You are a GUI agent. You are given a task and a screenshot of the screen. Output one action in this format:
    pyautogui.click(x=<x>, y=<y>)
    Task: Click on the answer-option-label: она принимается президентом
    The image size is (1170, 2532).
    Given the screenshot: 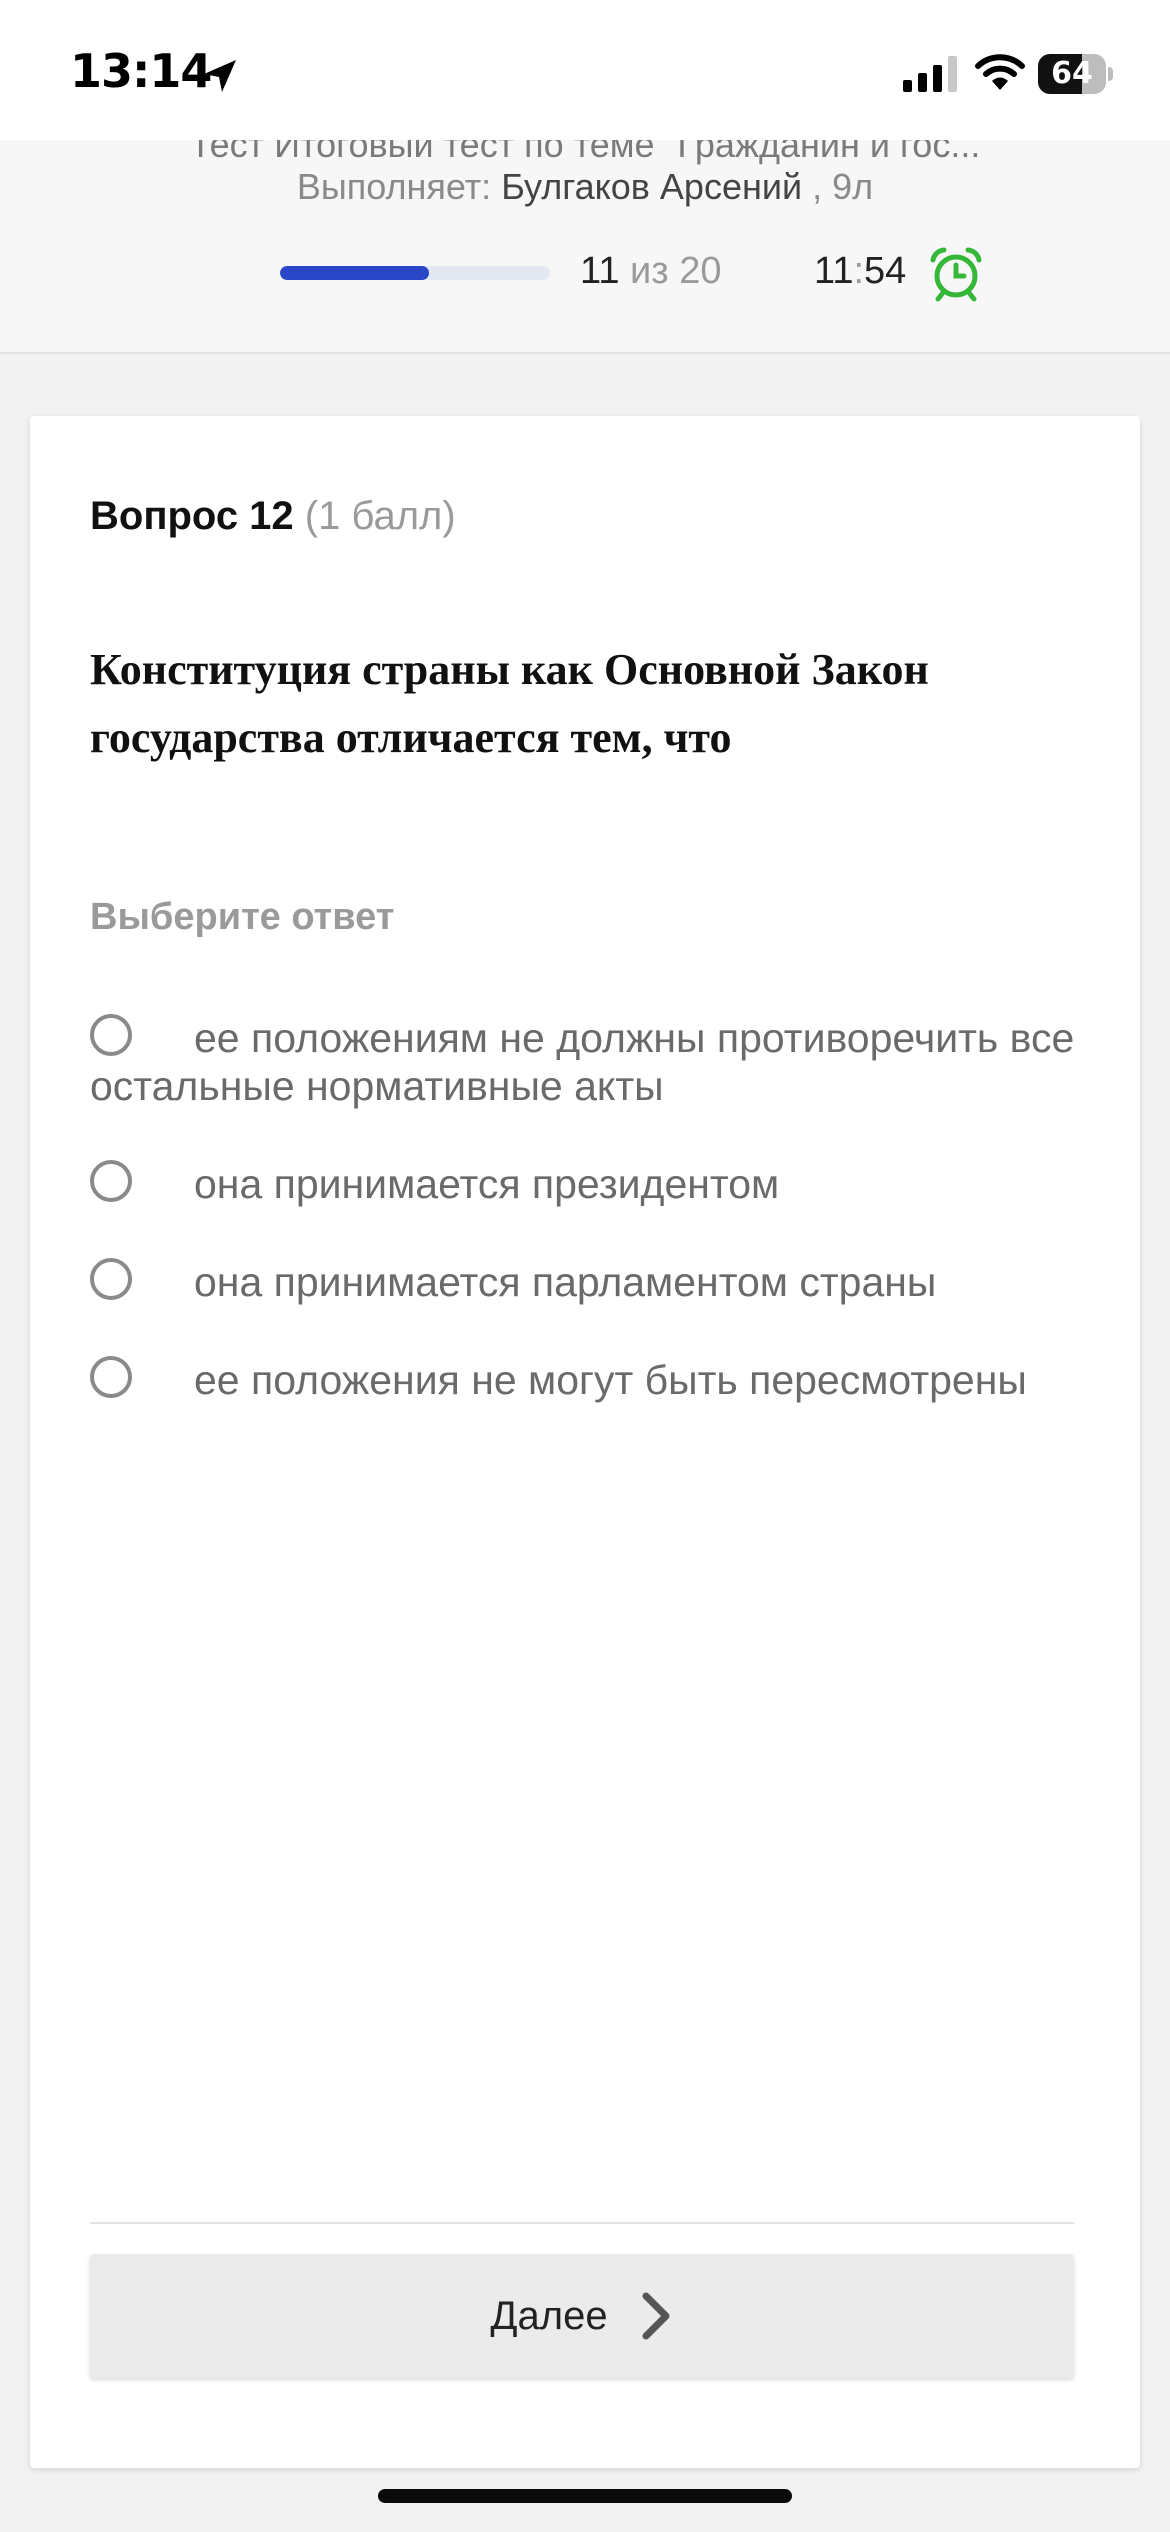 What is the action you would take?
    pyautogui.click(x=487, y=1184)
    